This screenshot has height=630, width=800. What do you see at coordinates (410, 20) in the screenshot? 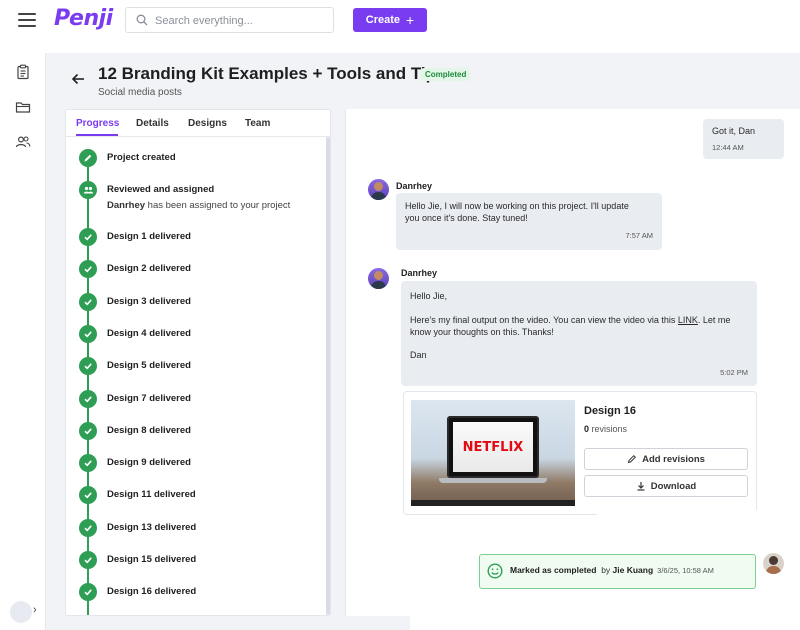
I see `plus-icon: +` at bounding box center [410, 20].